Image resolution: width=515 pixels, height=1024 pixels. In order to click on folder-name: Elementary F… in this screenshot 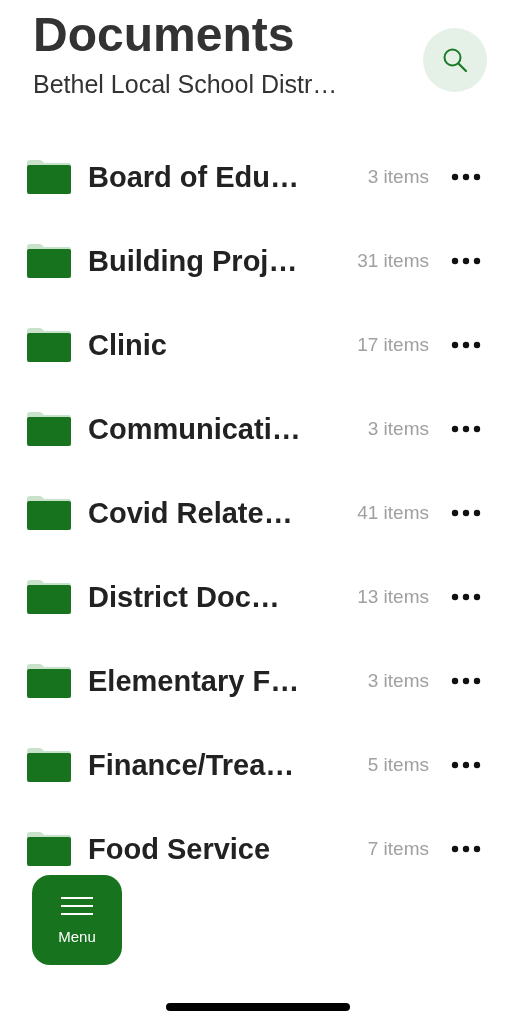, I will do `click(224, 681)`.